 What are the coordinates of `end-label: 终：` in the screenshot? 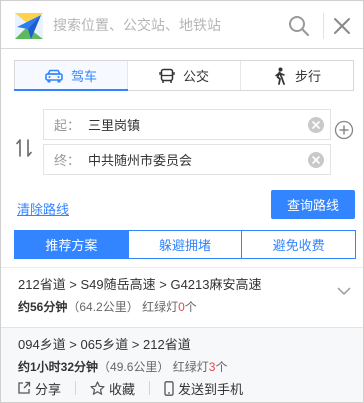 It's located at (67, 160).